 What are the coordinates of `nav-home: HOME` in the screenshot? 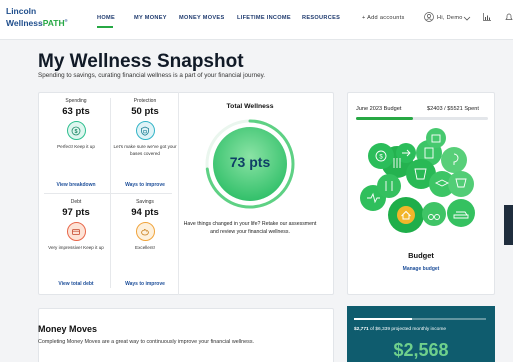 It's located at (106, 18).